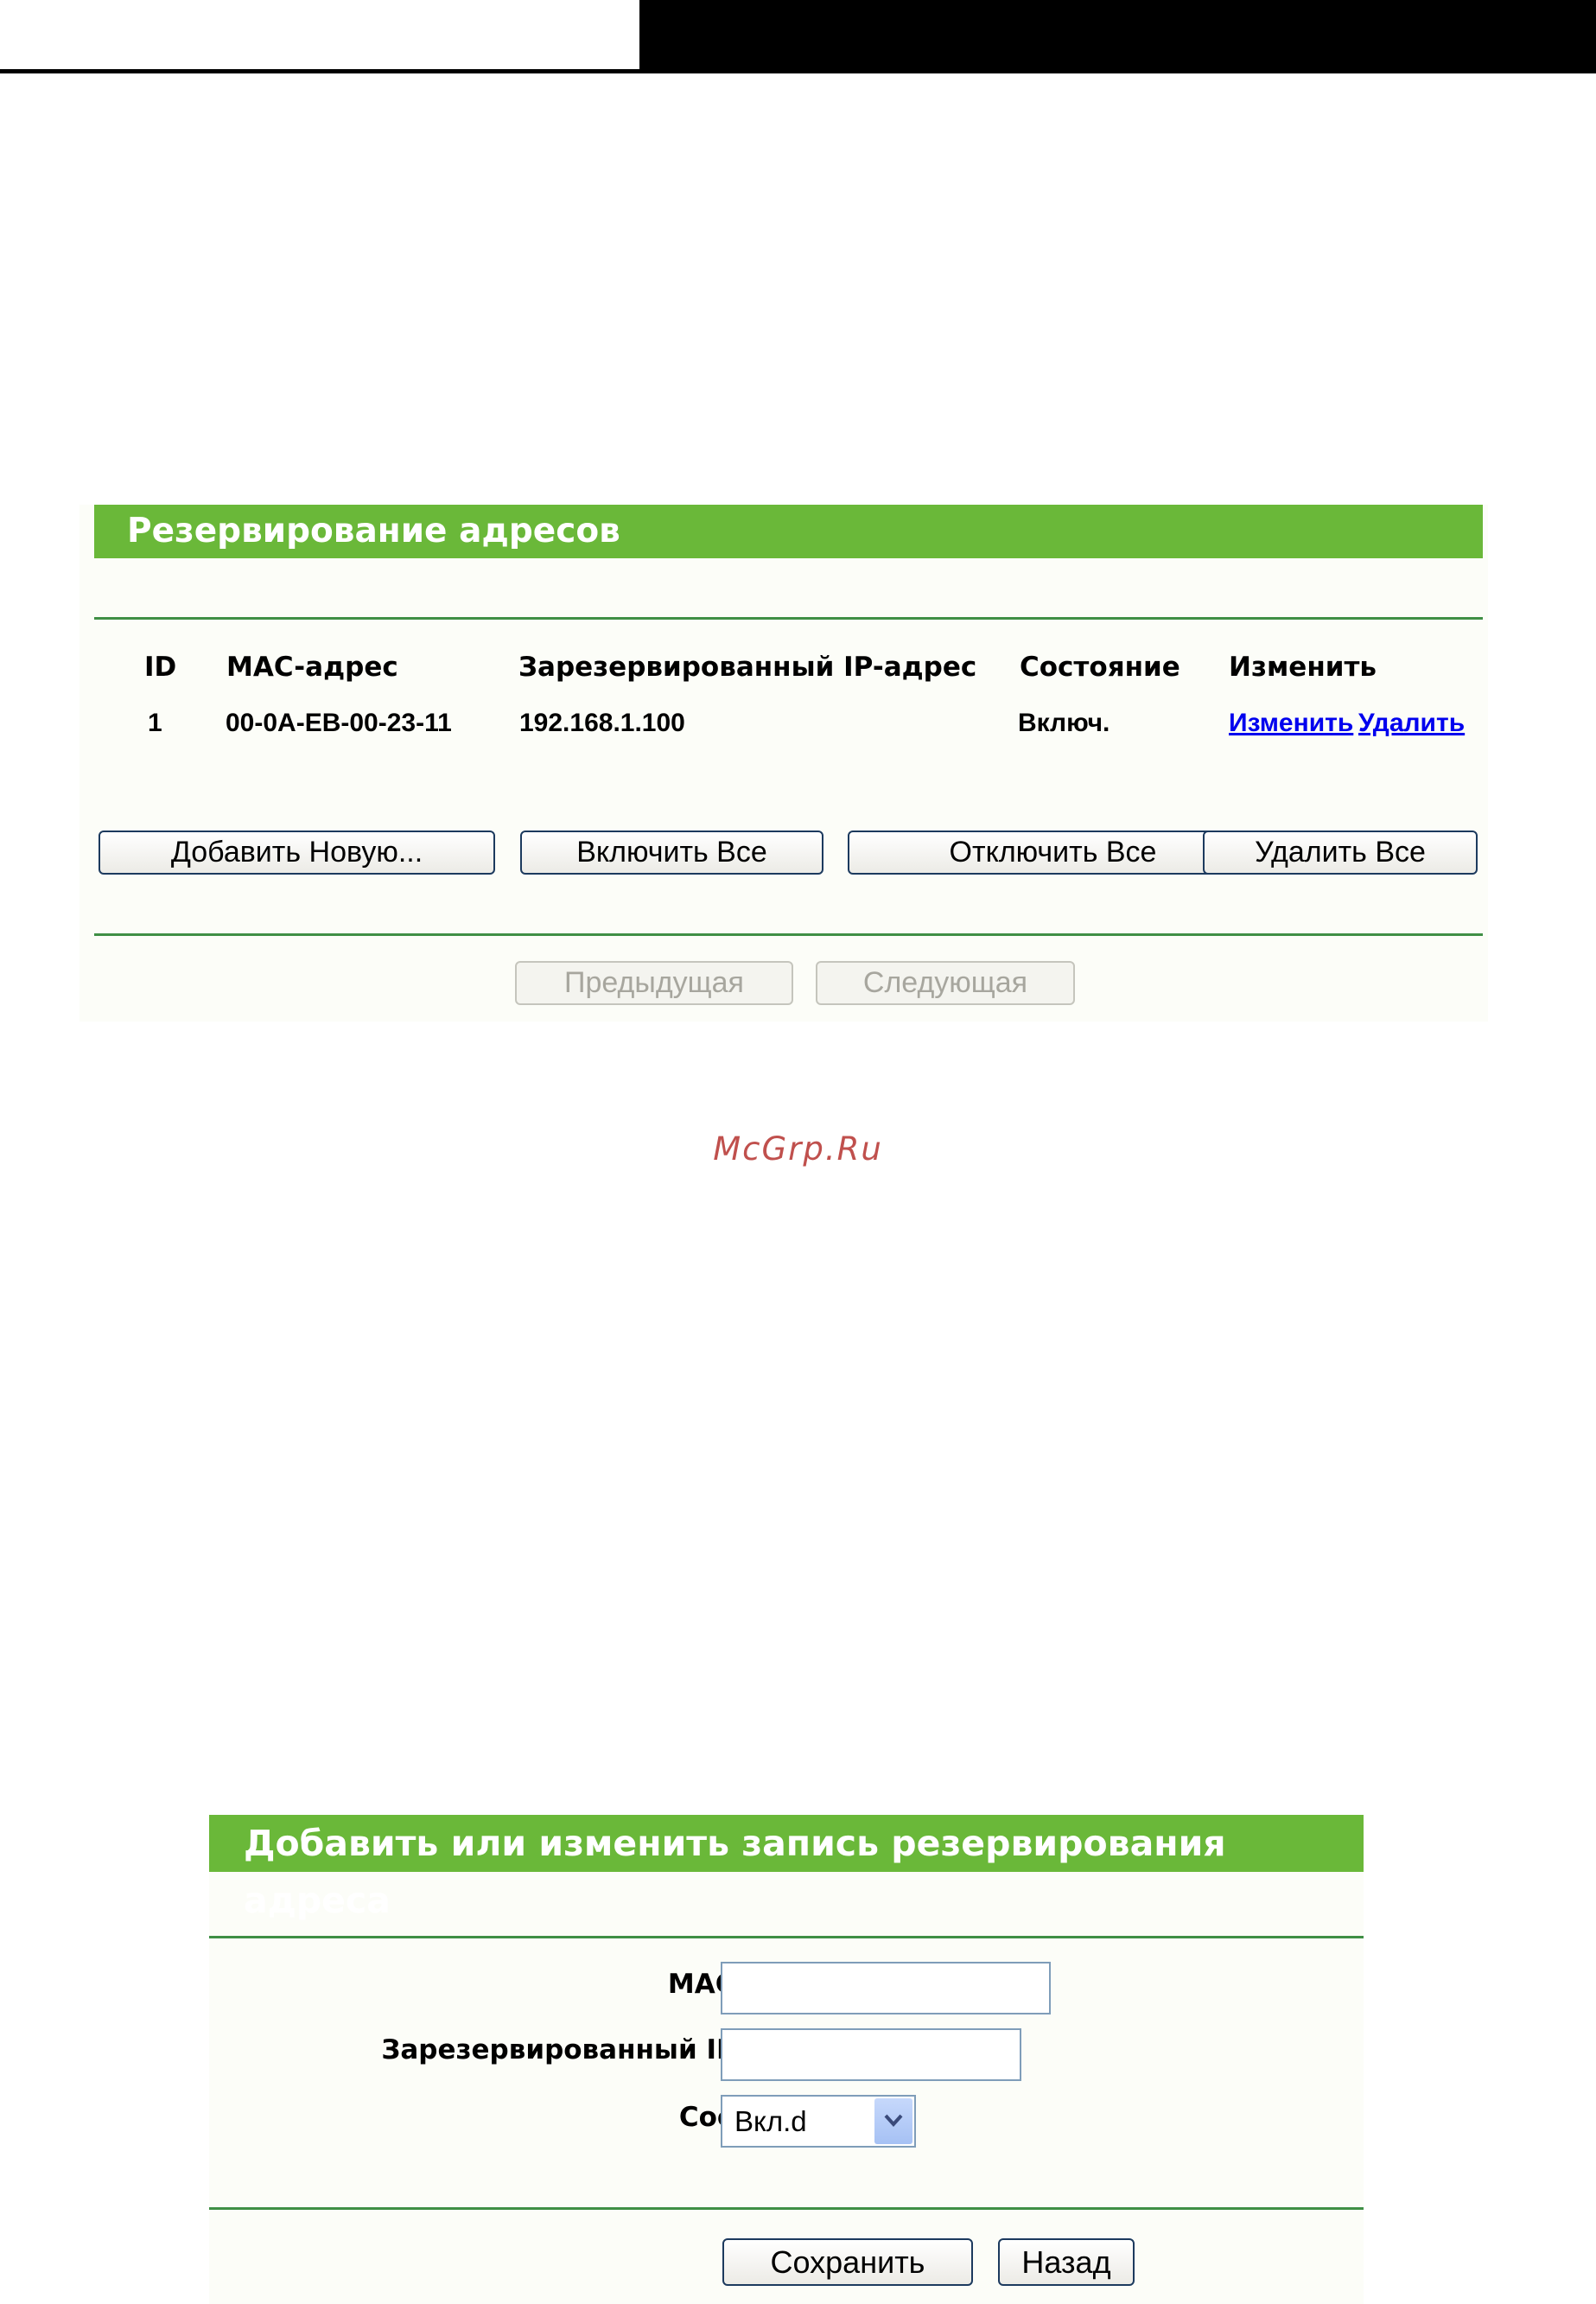  I want to click on row-mac: 00-0A-EB-00-23-11, so click(339, 723).